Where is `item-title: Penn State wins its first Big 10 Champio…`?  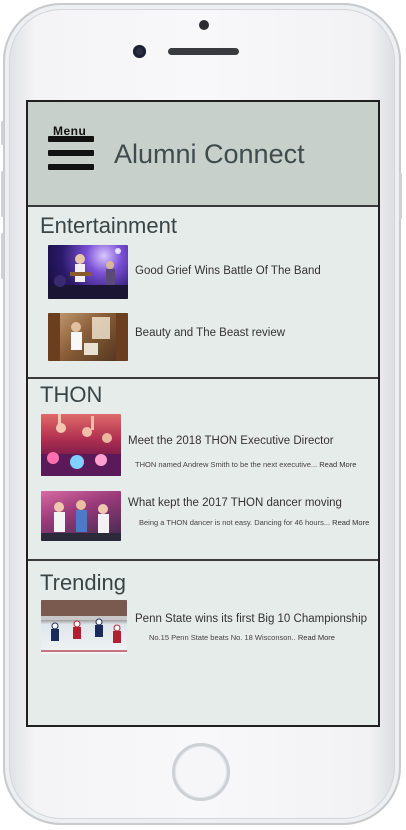 item-title: Penn State wins its first Big 10 Champio… is located at coordinates (251, 619).